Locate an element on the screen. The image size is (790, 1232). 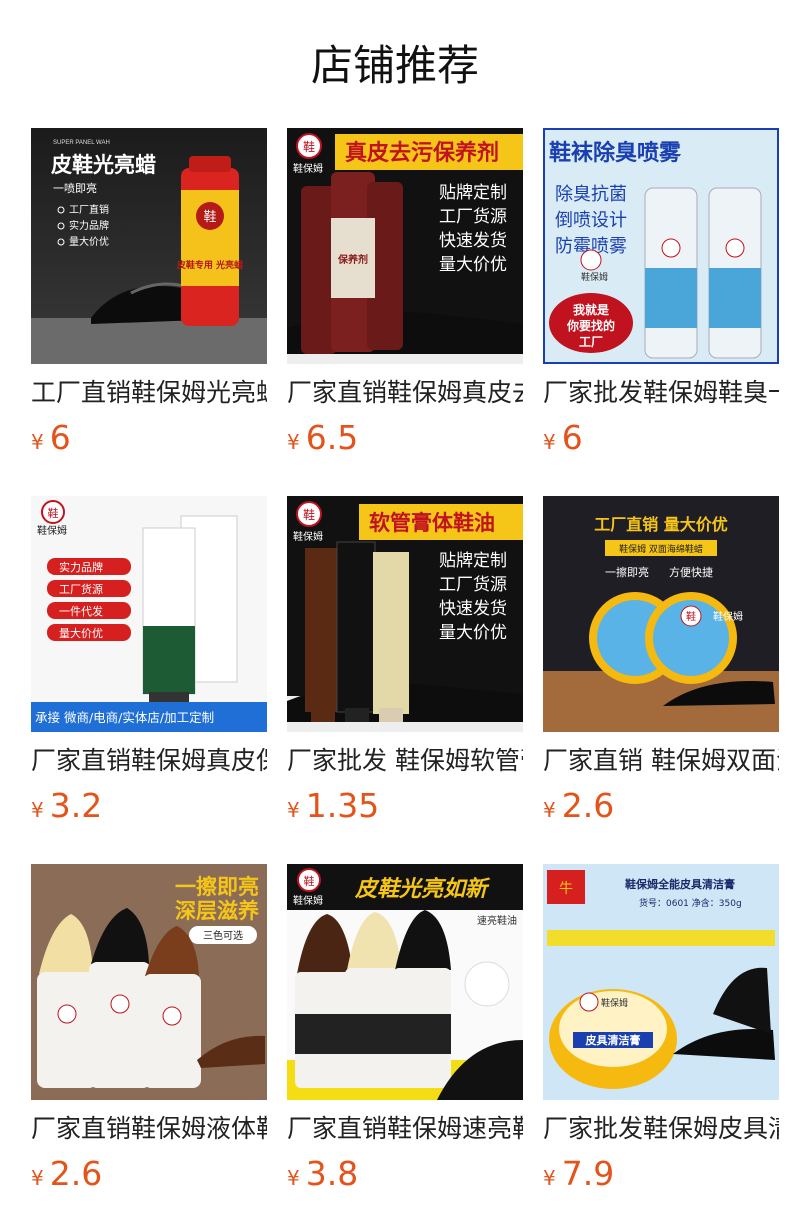
price-value: 3.2 is located at coordinates (76, 805).